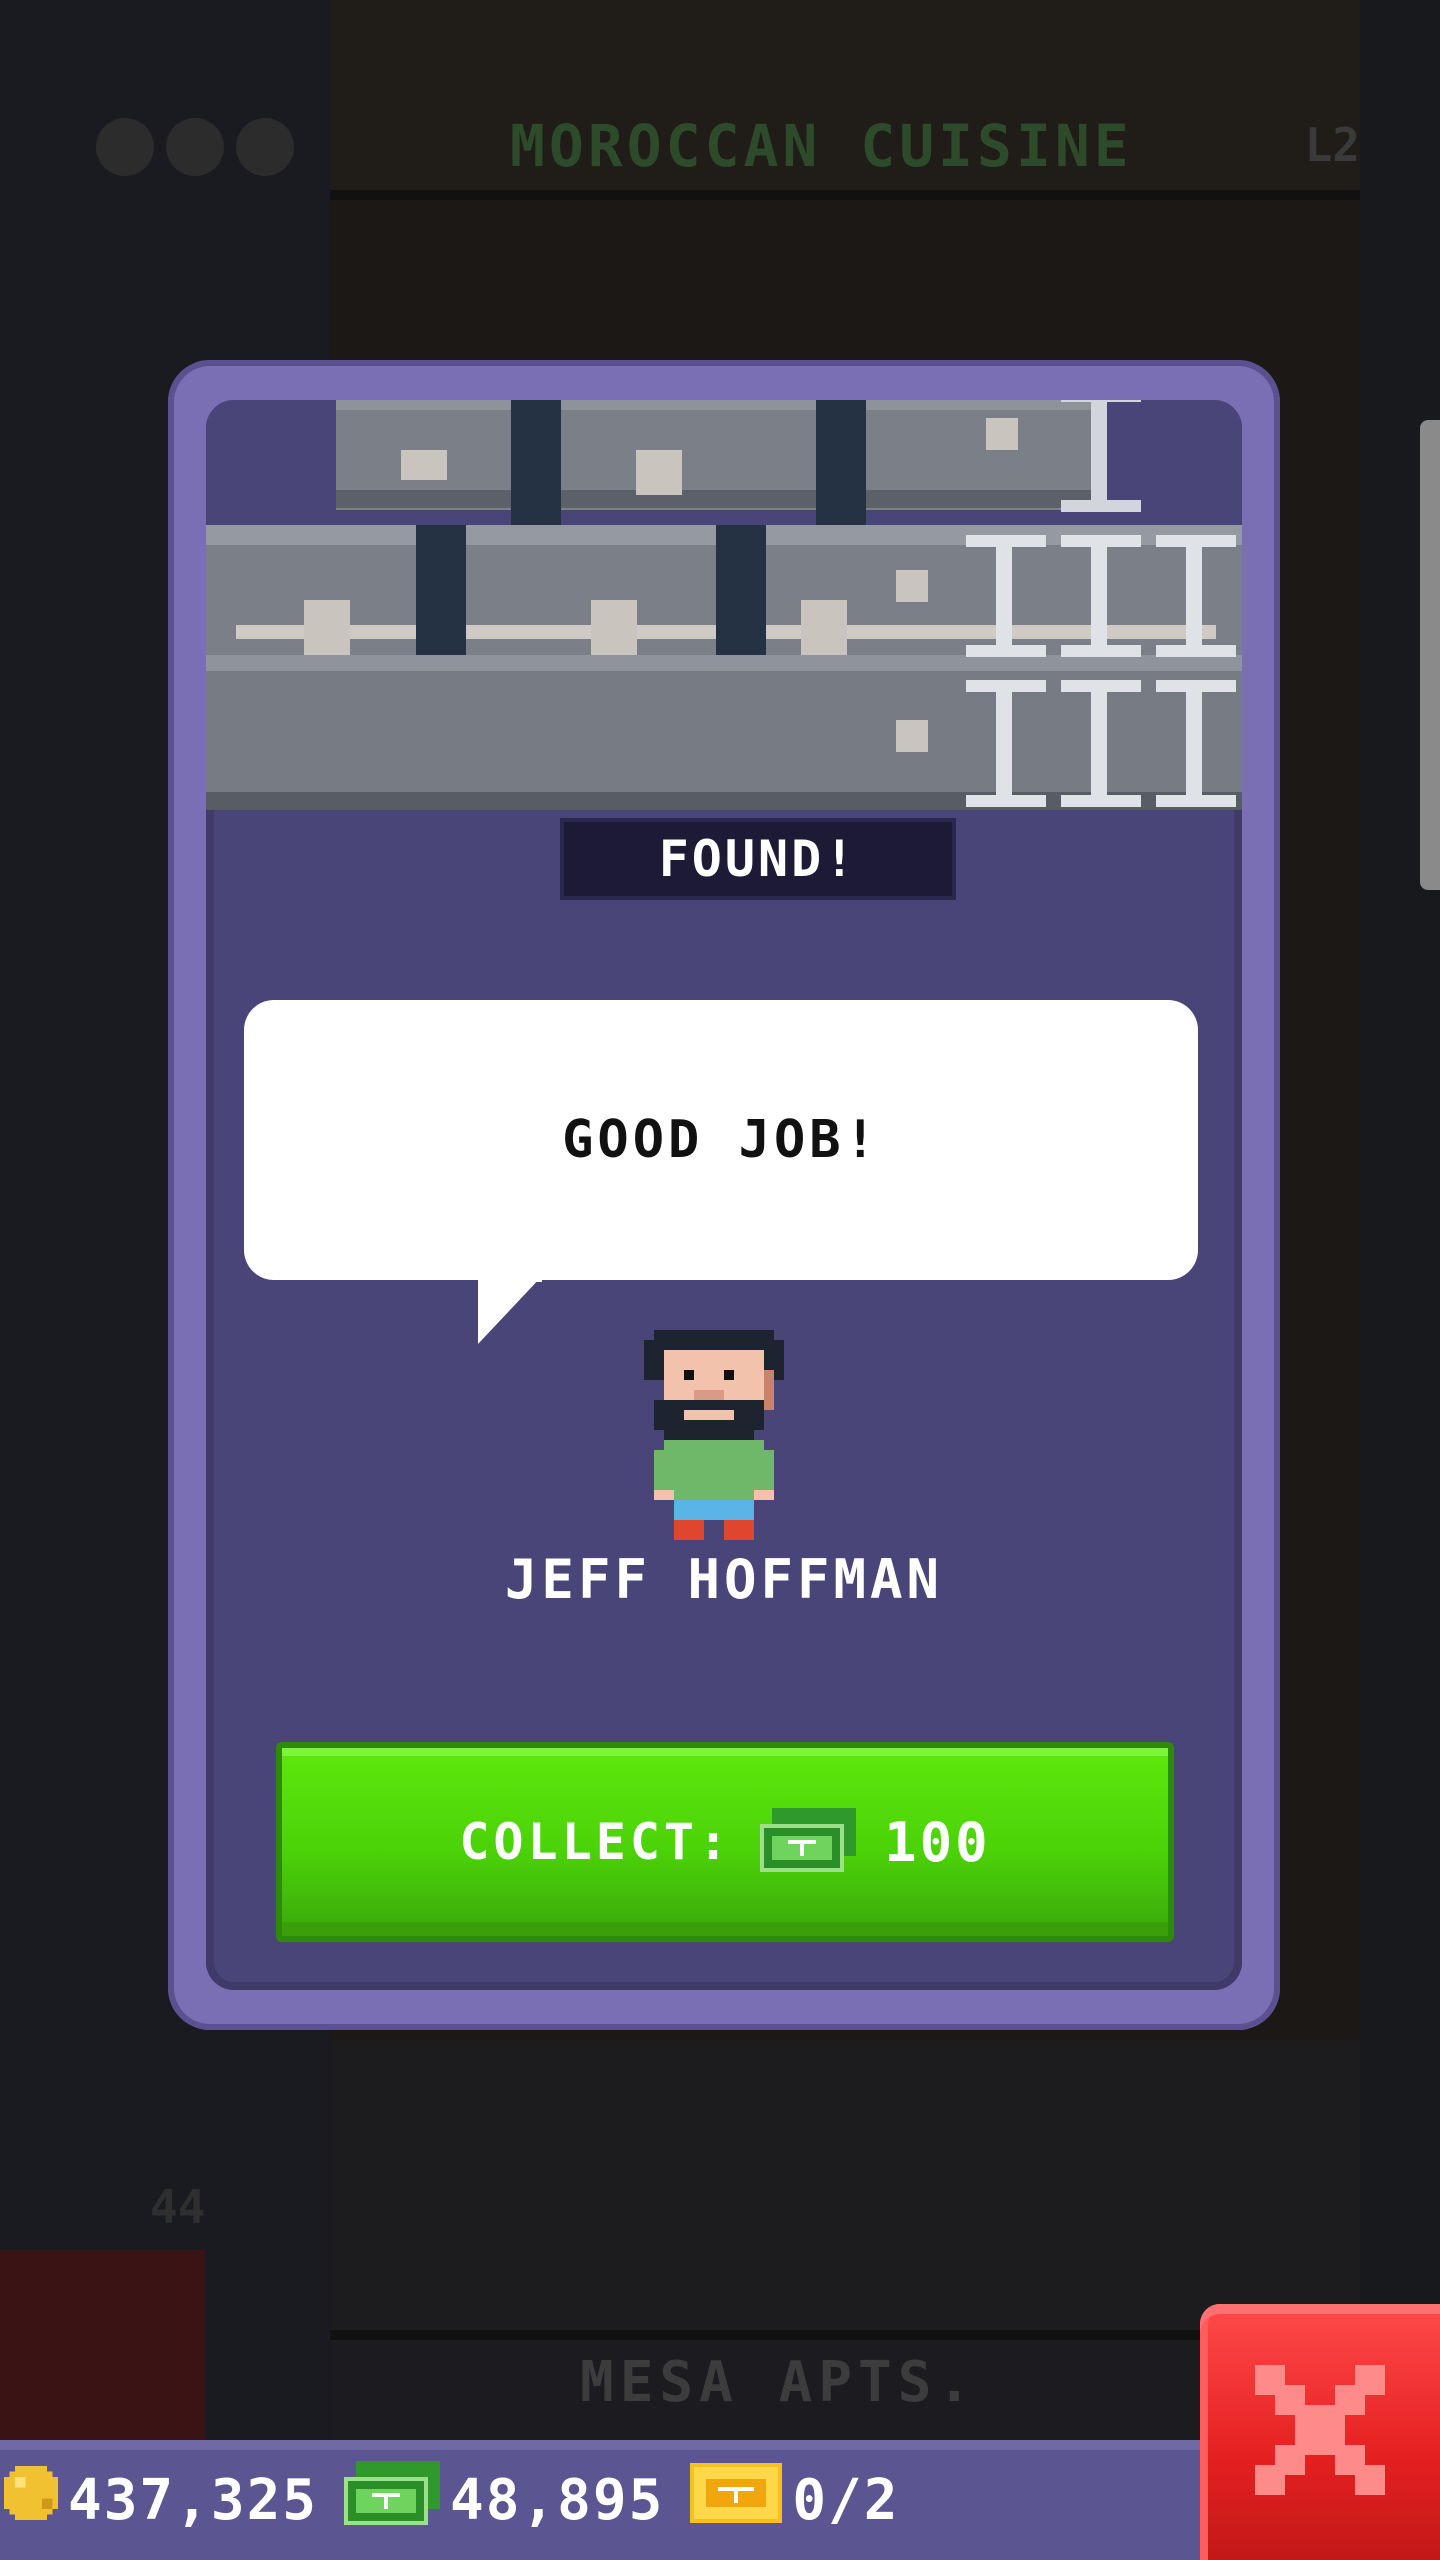 The width and height of the screenshot is (1440, 2560). What do you see at coordinates (846, 2500) in the screenshot?
I see `vip-tickets-value: 0/2` at bounding box center [846, 2500].